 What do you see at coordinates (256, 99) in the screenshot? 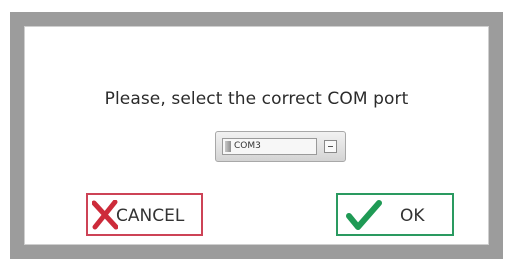
I see `dialog-prompt: Please, select the correct COM port` at bounding box center [256, 99].